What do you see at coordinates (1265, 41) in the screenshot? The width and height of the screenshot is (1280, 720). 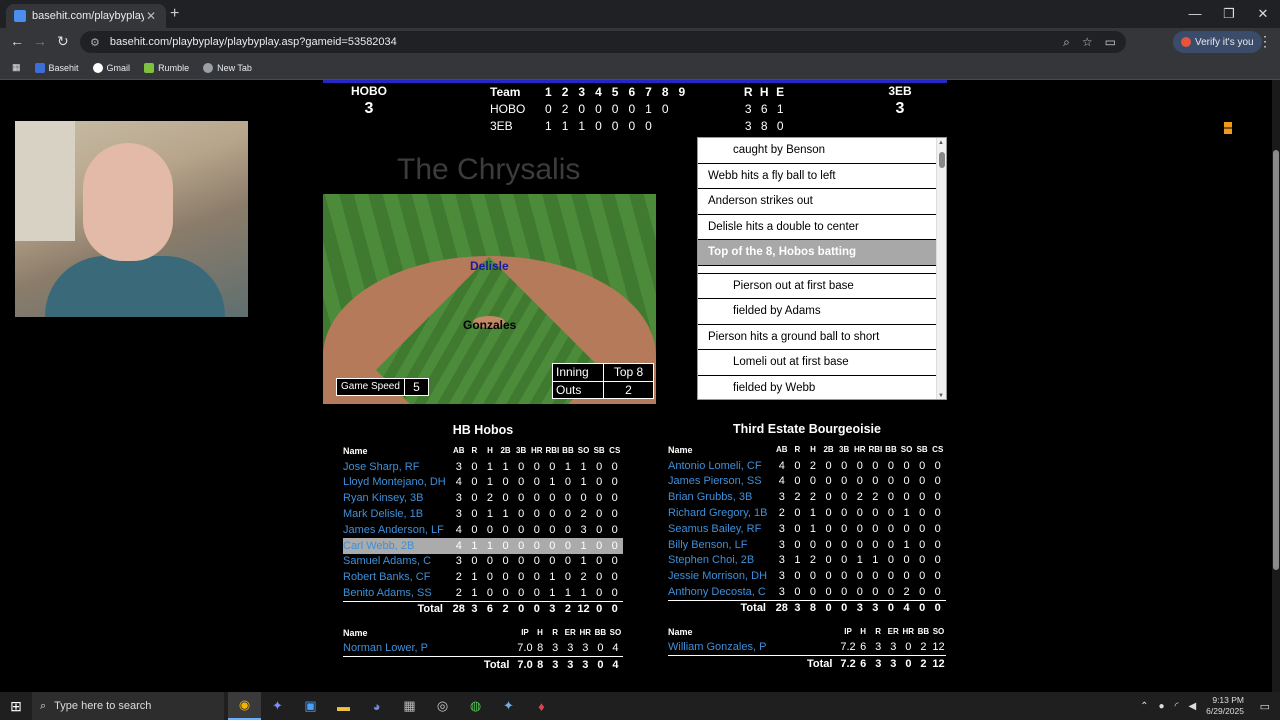 I see `menu-icon: ⋮` at bounding box center [1265, 41].